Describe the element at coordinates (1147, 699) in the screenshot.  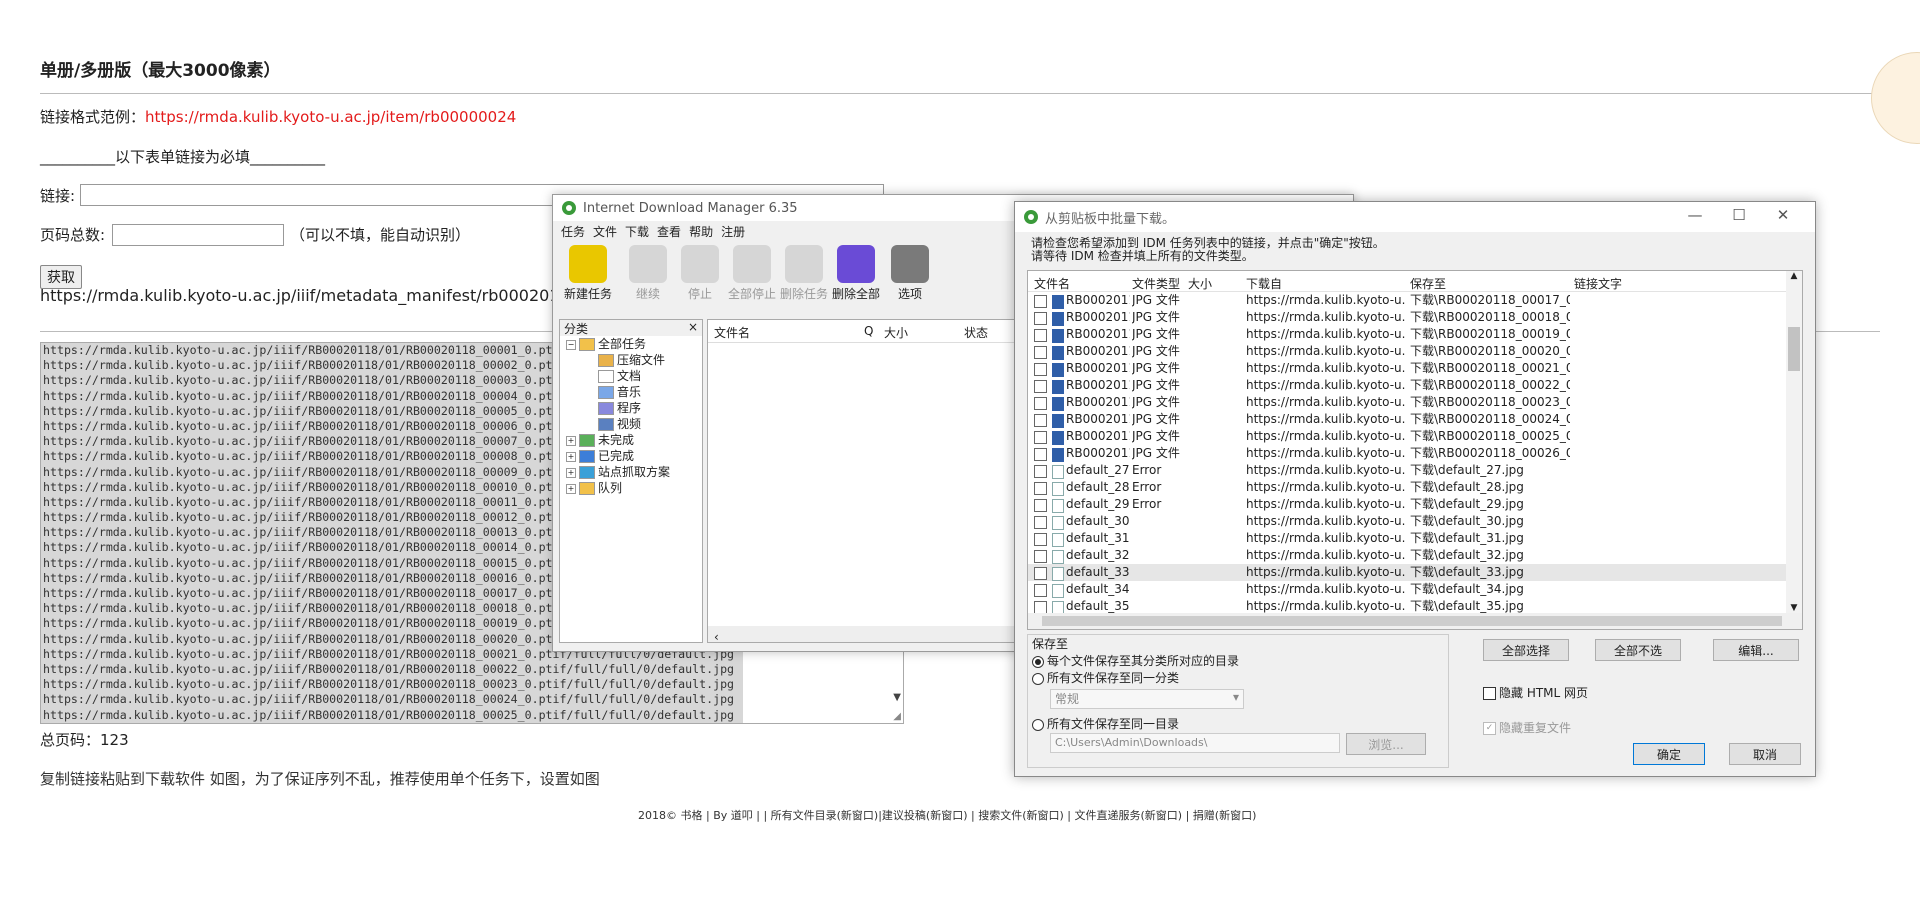
I see `category-select: 常规 ▾` at that location.